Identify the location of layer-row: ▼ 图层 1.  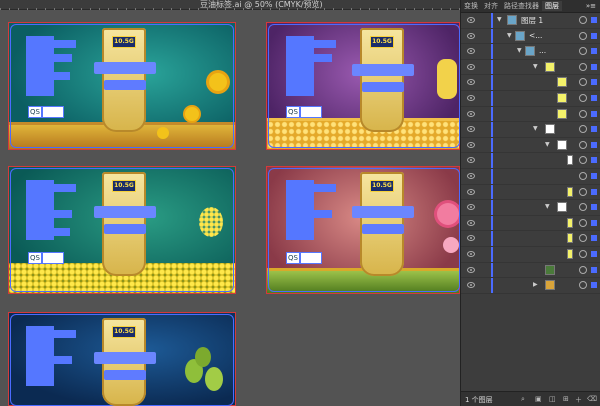
(530, 21).